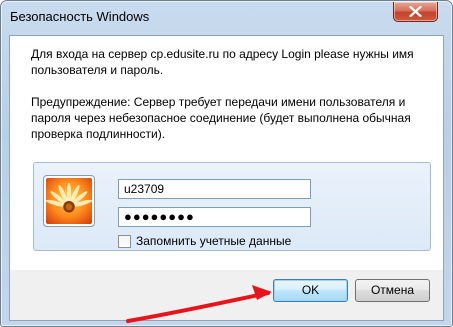  Describe the element at coordinates (214, 217) in the screenshot. I see `password-field: ●●●●●●●●` at that location.